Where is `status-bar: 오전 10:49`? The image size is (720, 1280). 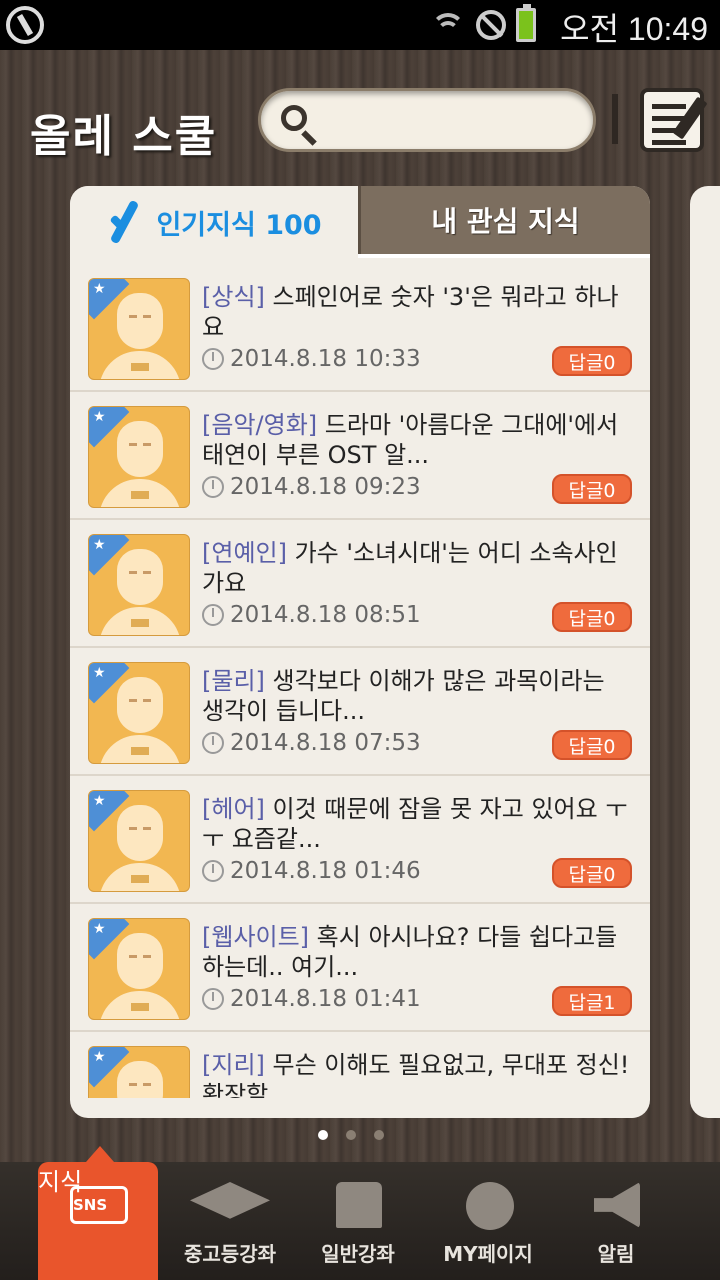 status-bar: 오전 10:49 is located at coordinates (360, 25).